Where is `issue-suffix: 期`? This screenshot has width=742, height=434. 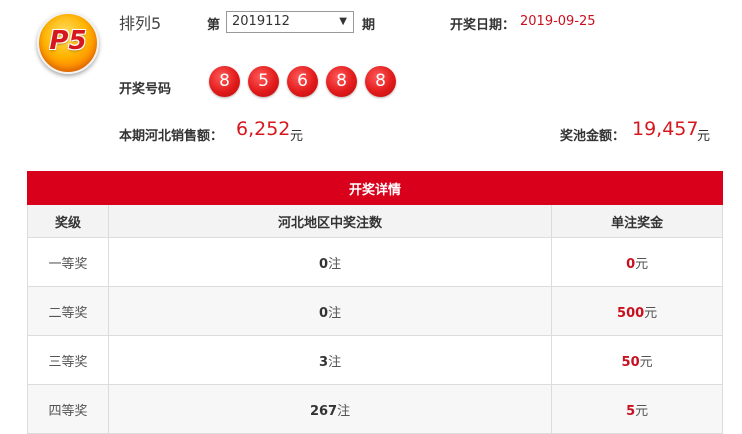
issue-suffix: 期 is located at coordinates (369, 25).